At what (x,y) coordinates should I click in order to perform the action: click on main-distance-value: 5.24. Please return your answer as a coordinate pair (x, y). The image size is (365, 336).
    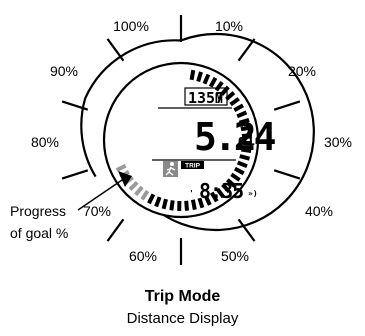
    Looking at the image, I should click on (235, 137).